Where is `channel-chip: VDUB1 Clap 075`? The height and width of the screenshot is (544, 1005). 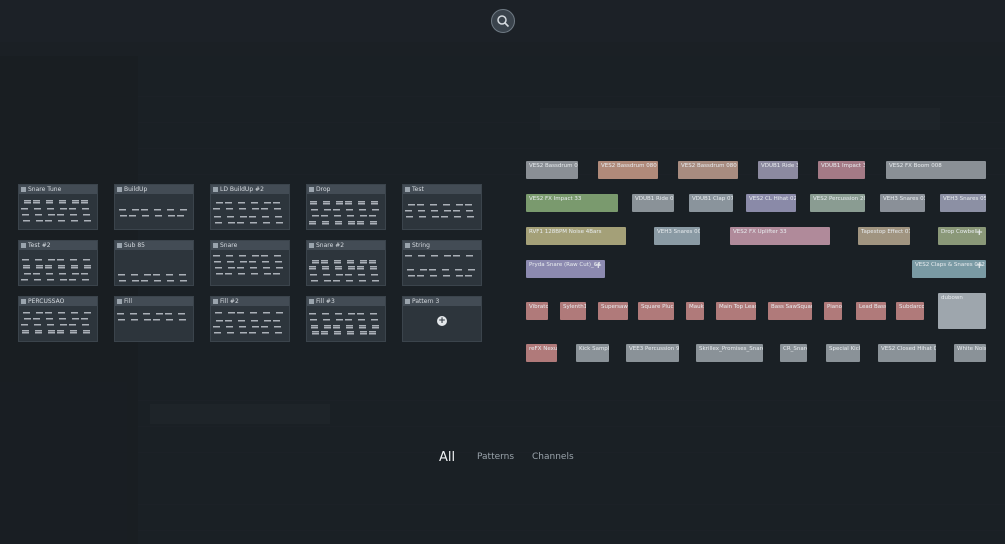 channel-chip: VDUB1 Clap 075 is located at coordinates (711, 203).